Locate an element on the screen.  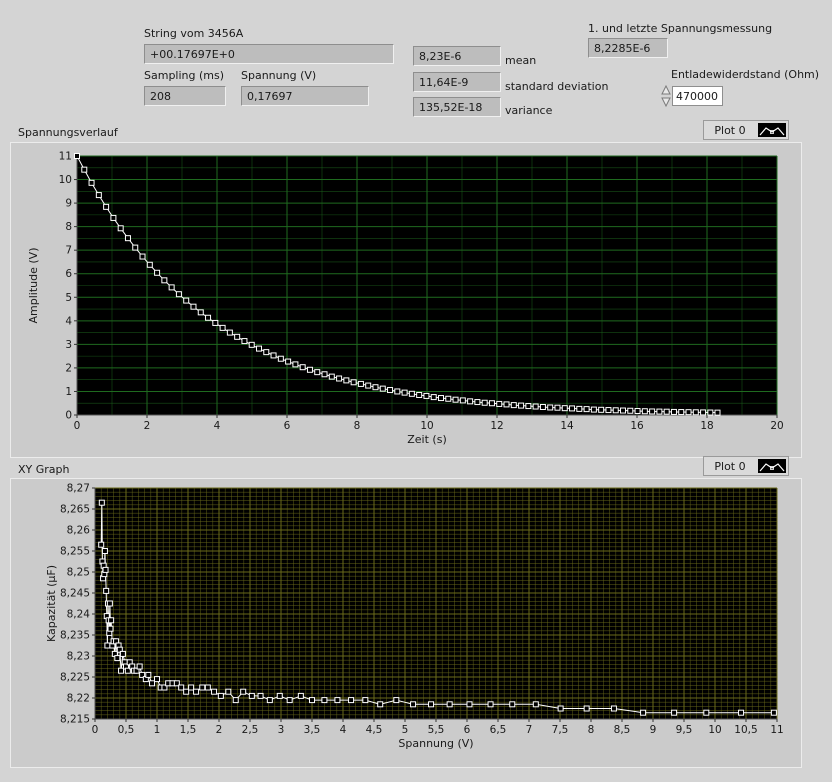
x-tick-label: 7,5 is located at coordinates (560, 730).